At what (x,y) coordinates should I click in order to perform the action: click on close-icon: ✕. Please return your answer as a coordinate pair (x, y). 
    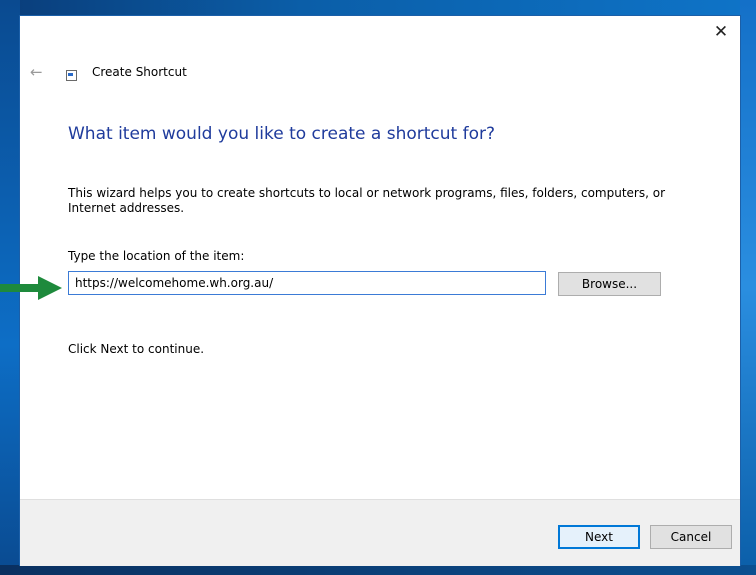
    Looking at the image, I should click on (721, 32).